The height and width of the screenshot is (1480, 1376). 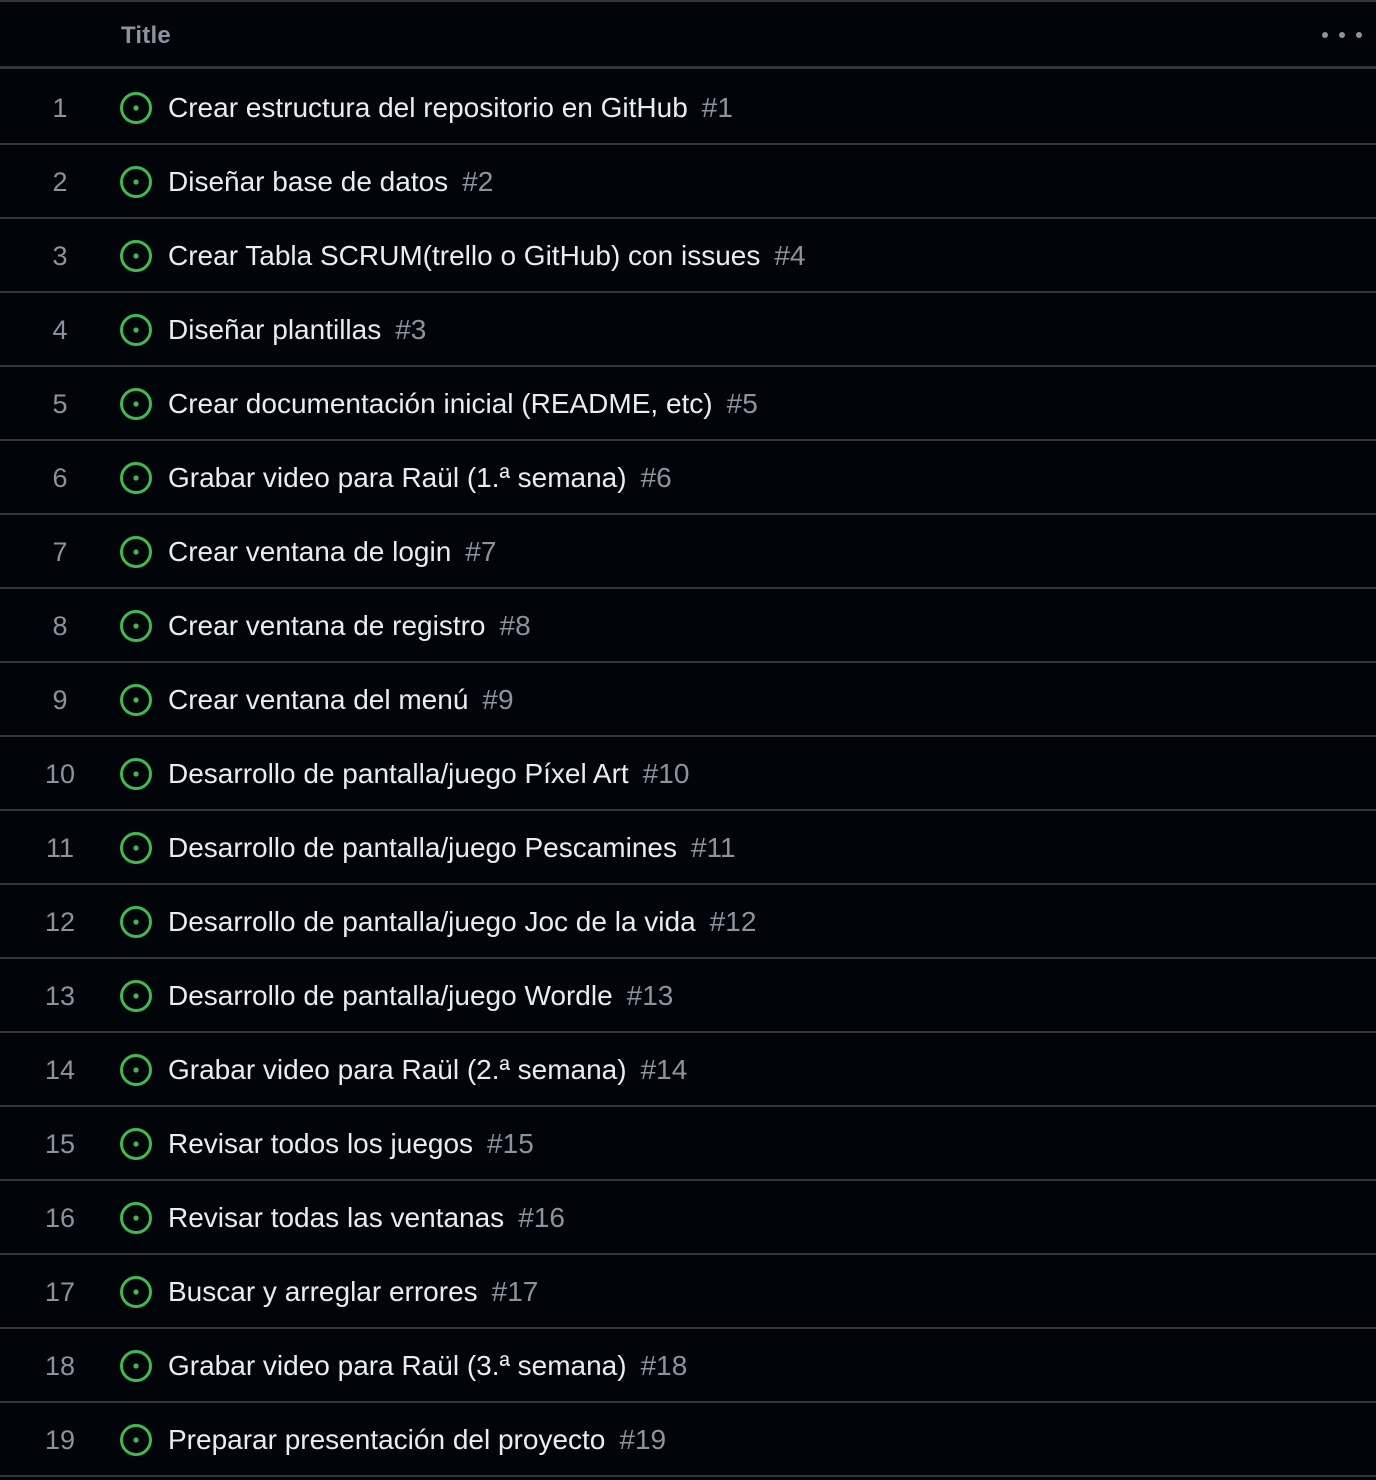 What do you see at coordinates (397, 1365) in the screenshot?
I see `issue-title-link: Grabar video para Raül (3.ª semana)` at bounding box center [397, 1365].